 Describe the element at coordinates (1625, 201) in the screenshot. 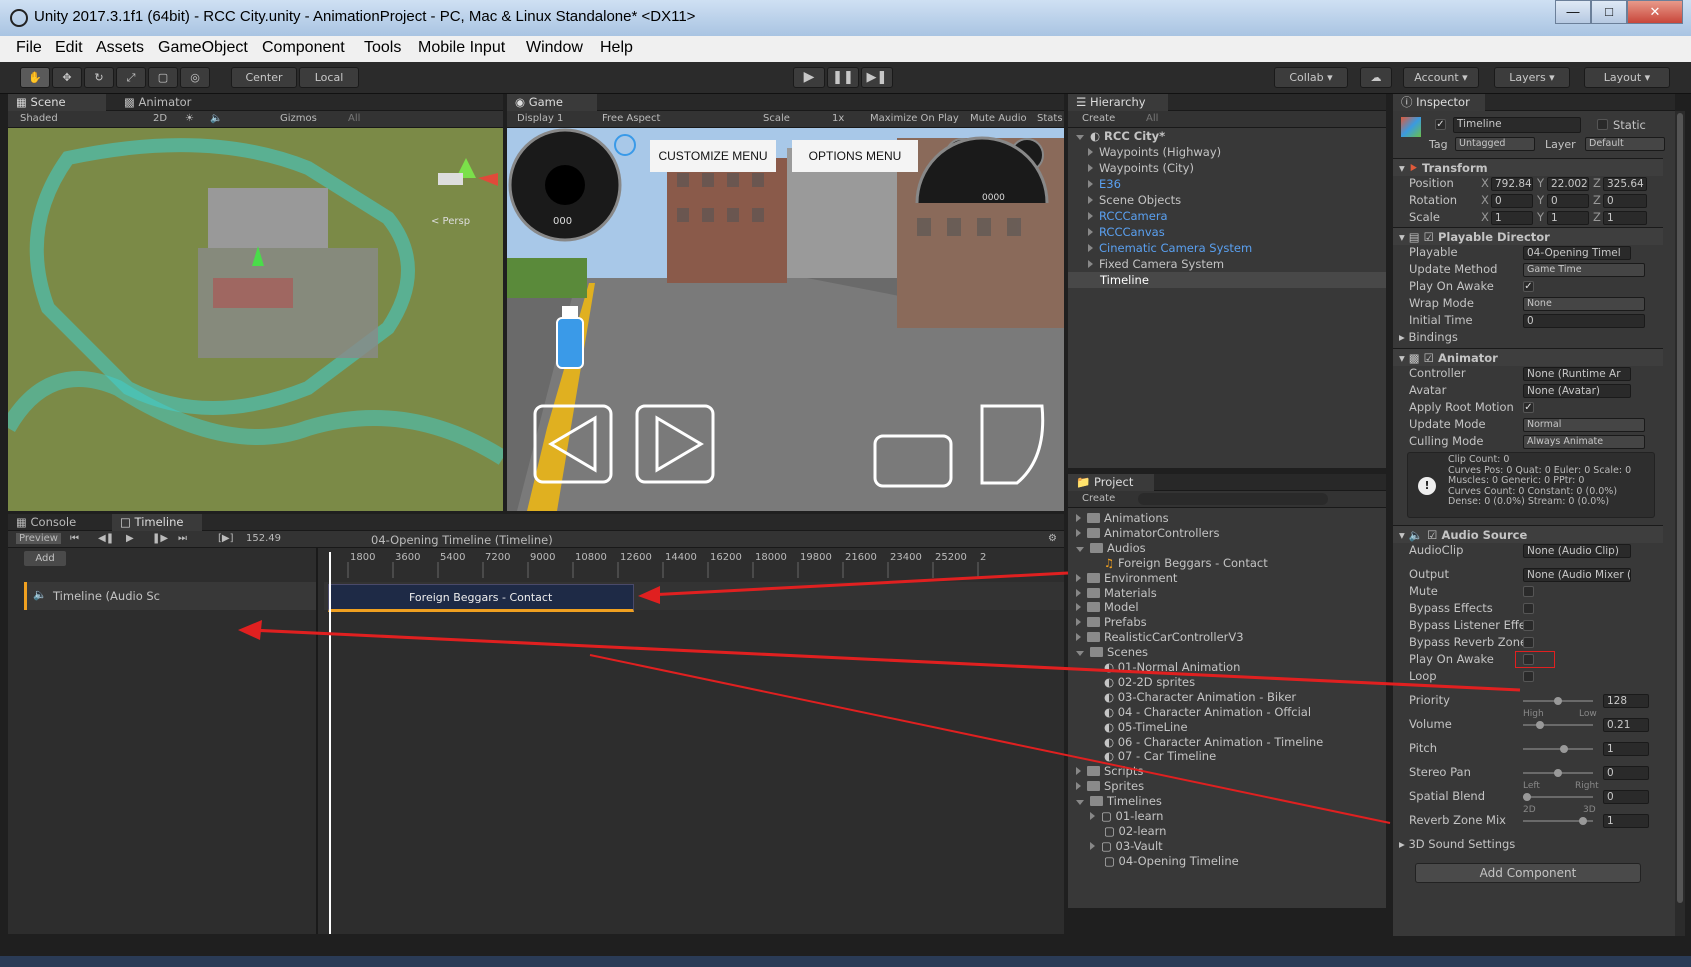

I see `rotation-z-field: 0` at that location.